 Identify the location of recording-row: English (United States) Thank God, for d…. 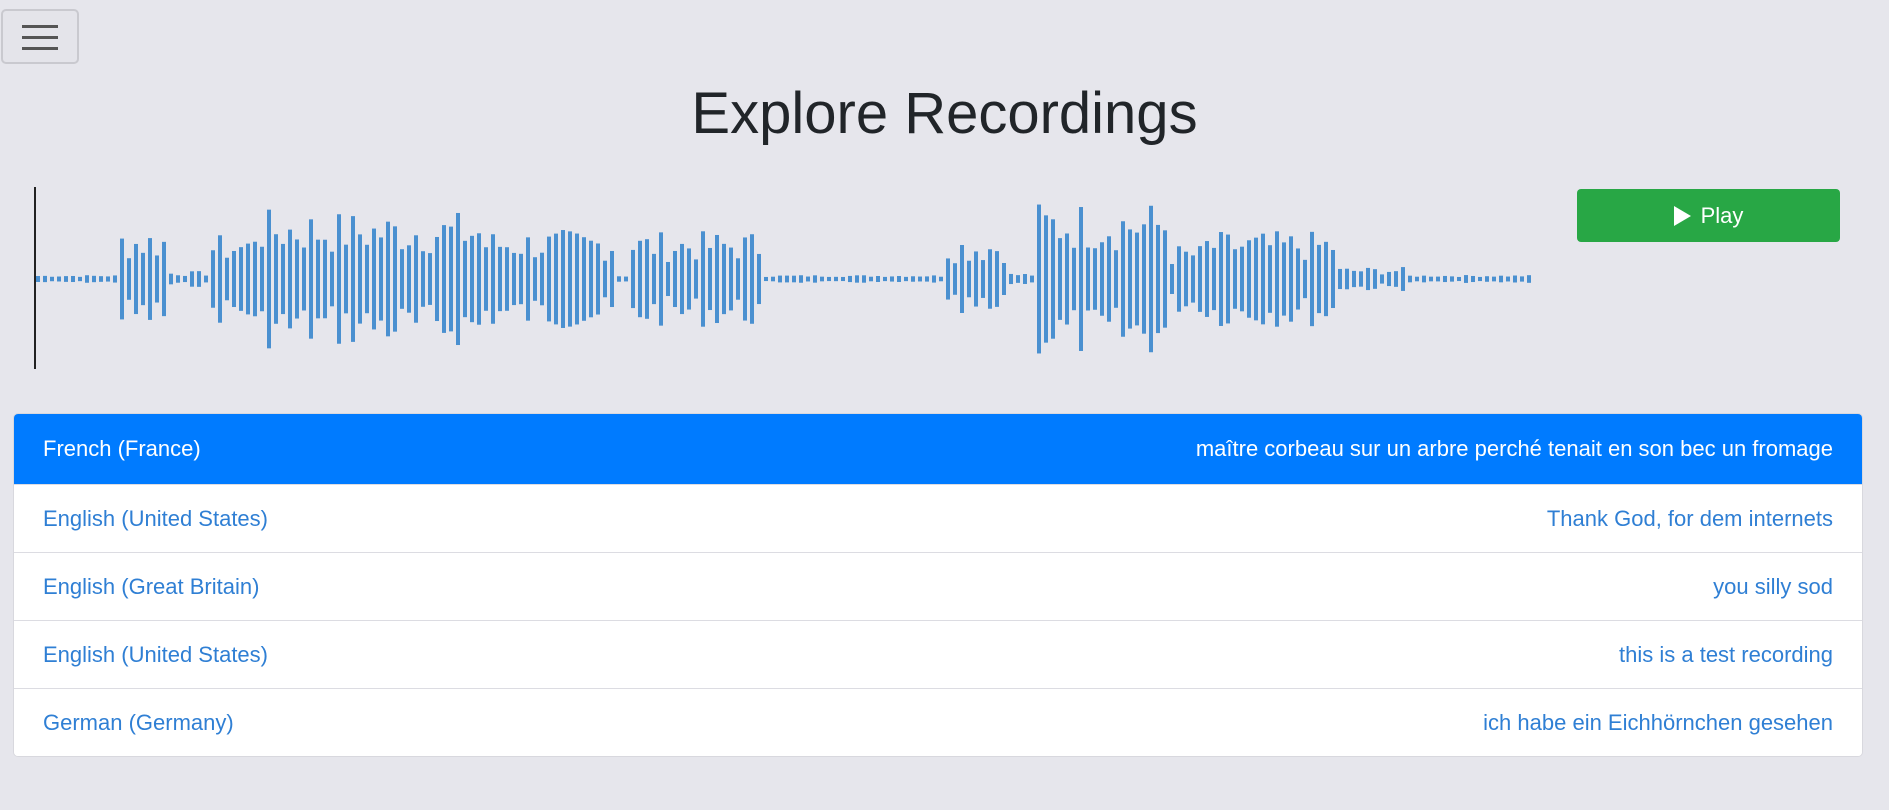
(938, 518).